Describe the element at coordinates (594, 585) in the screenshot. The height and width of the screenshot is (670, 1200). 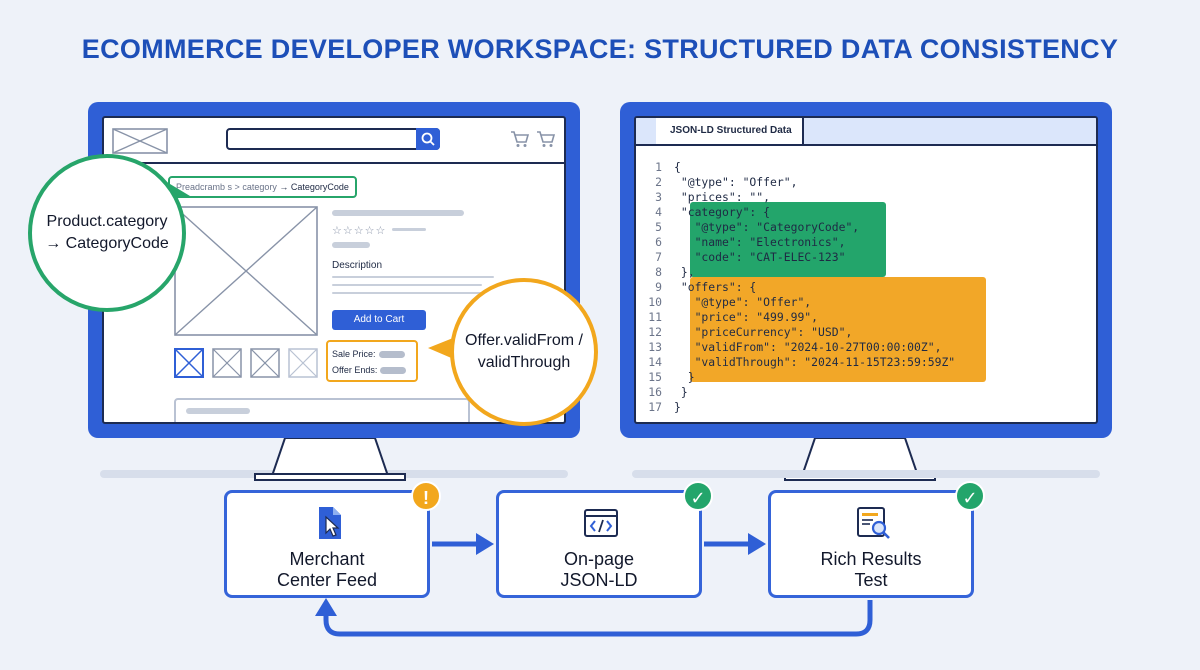
I see `flow-arrows` at that location.